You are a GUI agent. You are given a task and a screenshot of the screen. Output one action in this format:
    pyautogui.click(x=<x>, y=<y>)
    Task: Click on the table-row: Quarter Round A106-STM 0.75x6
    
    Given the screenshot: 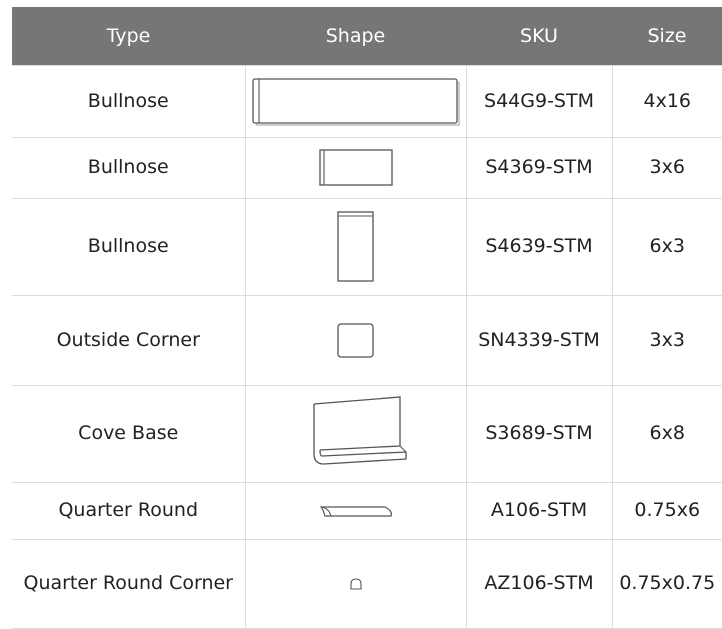 What is the action you would take?
    pyautogui.click(x=367, y=511)
    